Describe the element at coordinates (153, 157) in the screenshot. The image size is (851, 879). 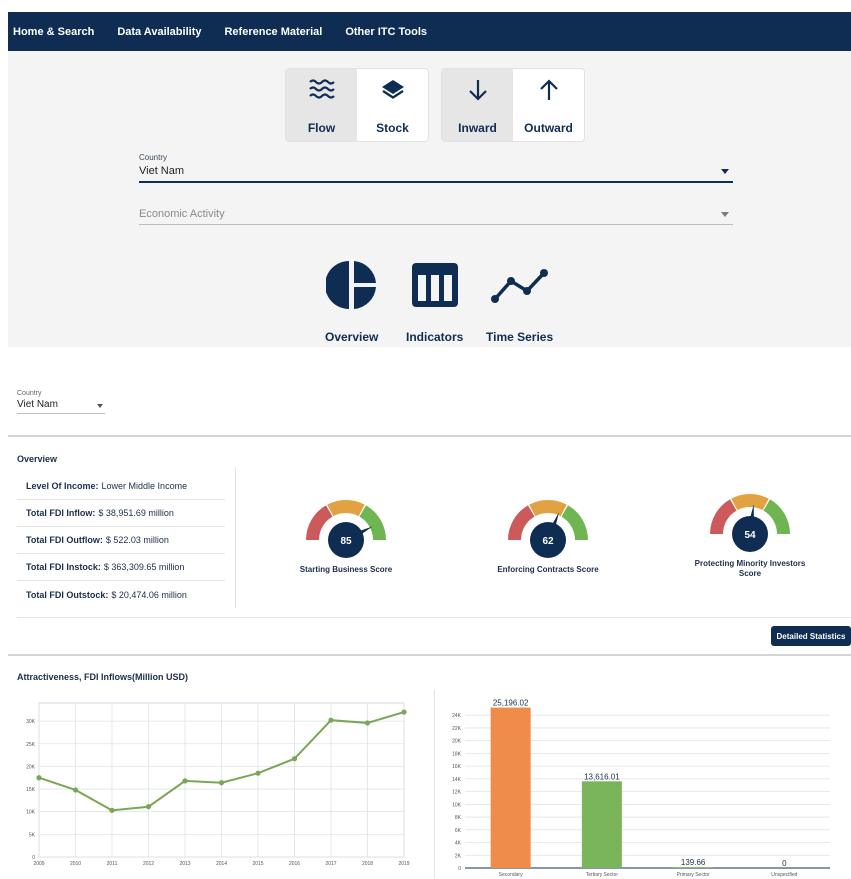
I see `country-label: Country` at that location.